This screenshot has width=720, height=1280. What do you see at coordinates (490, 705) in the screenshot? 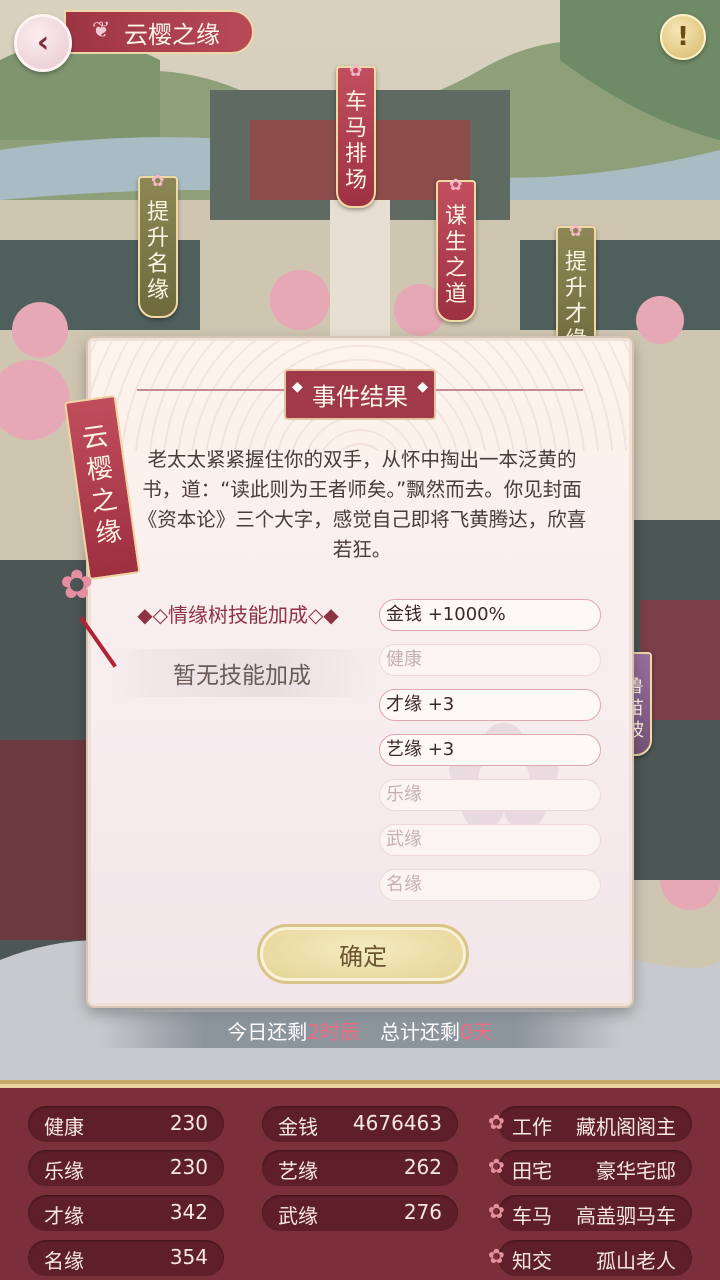
I see `reward-talent: 才缘 +3` at bounding box center [490, 705].